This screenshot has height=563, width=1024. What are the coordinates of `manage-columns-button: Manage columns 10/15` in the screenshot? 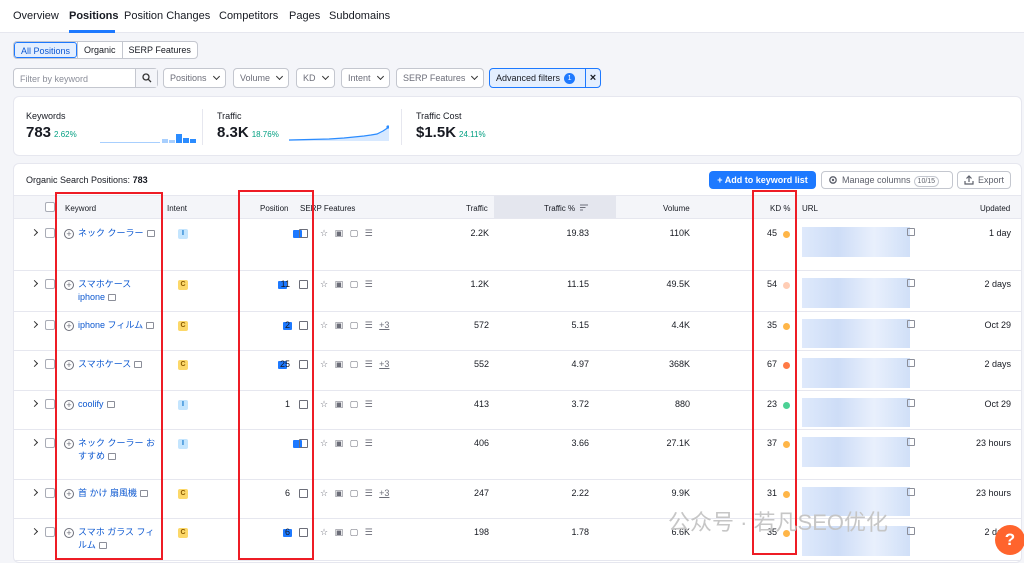 It's located at (887, 180).